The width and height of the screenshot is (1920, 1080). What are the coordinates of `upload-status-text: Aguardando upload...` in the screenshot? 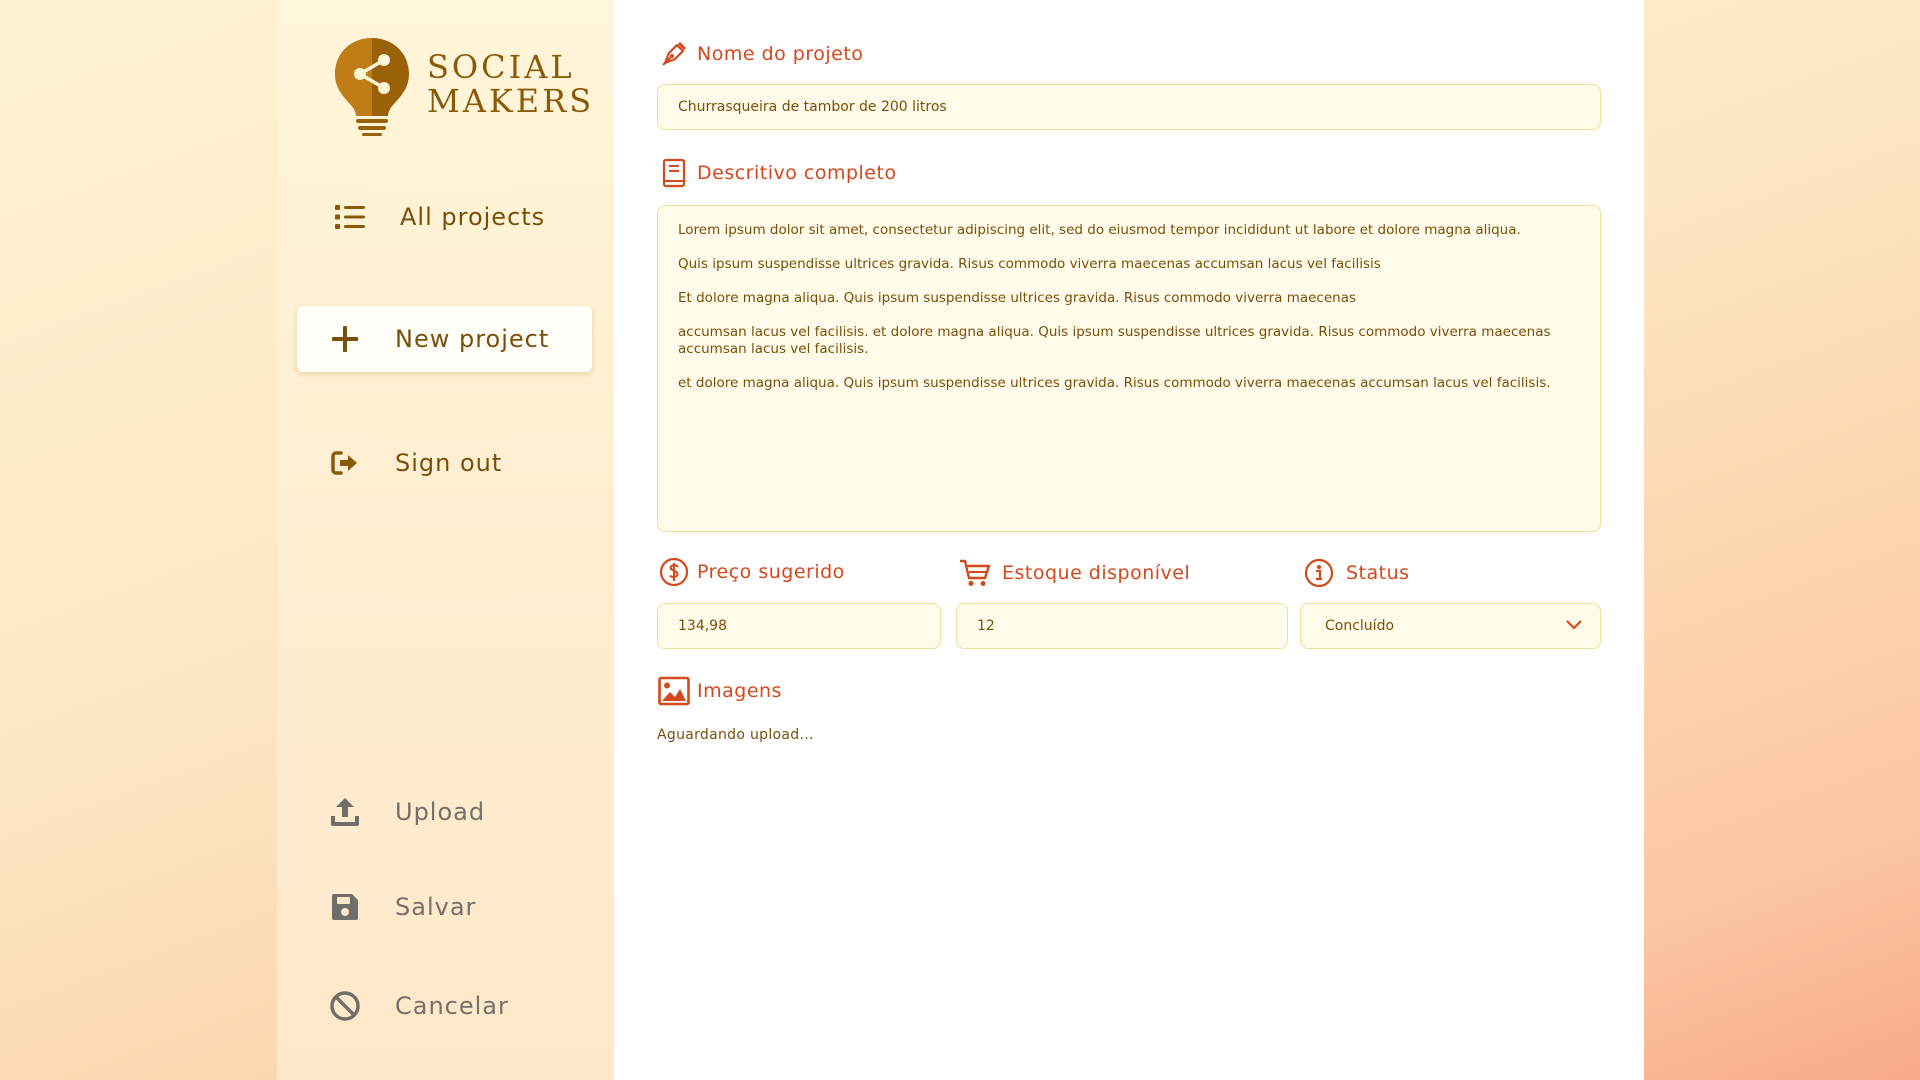 It's located at (735, 735).